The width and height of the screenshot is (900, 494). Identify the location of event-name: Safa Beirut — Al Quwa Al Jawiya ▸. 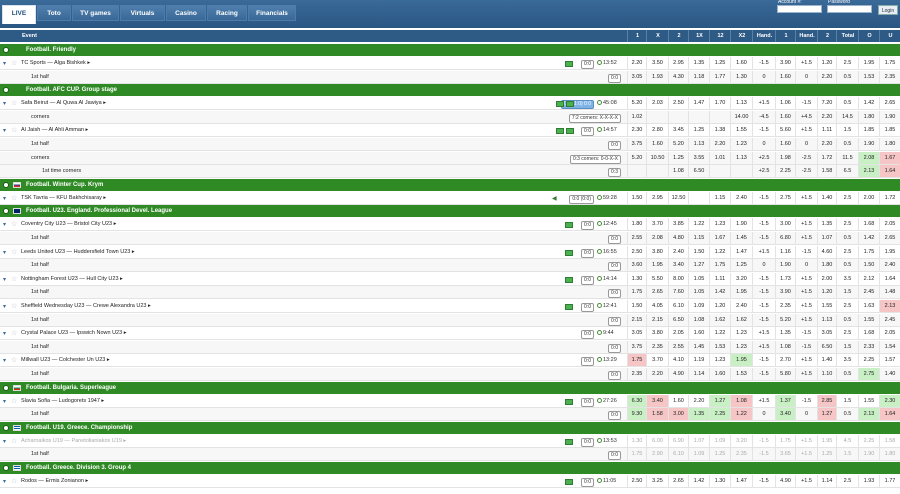
(63, 103).